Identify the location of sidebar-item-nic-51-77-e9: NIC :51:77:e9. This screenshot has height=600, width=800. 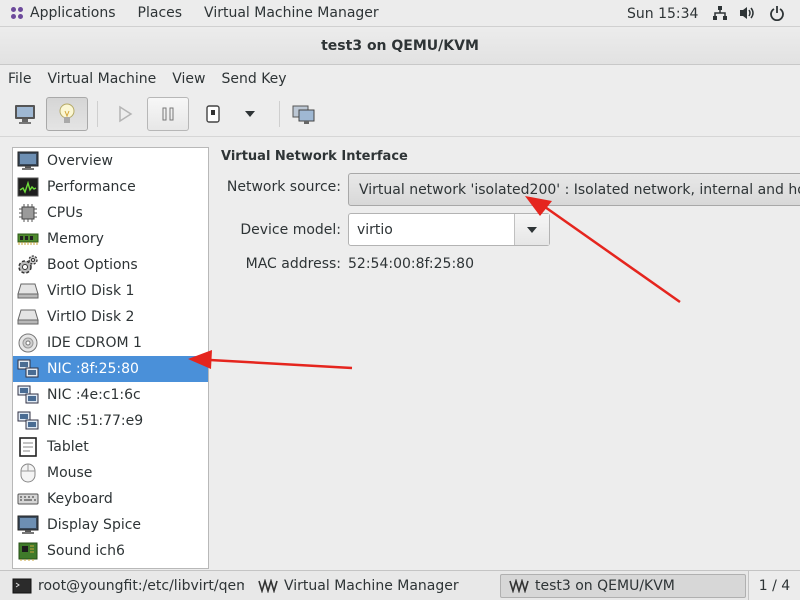
(110, 421).